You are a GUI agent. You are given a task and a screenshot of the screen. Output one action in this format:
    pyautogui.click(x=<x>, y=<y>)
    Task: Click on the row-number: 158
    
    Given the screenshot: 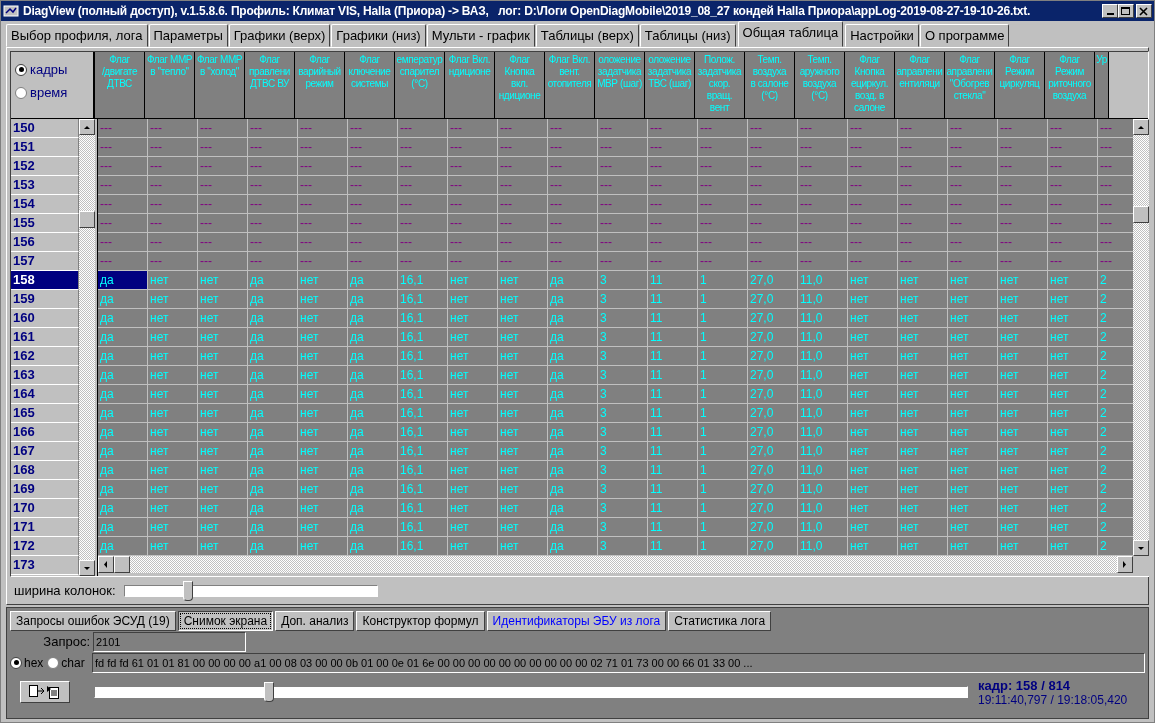 What is the action you would take?
    pyautogui.click(x=45, y=280)
    